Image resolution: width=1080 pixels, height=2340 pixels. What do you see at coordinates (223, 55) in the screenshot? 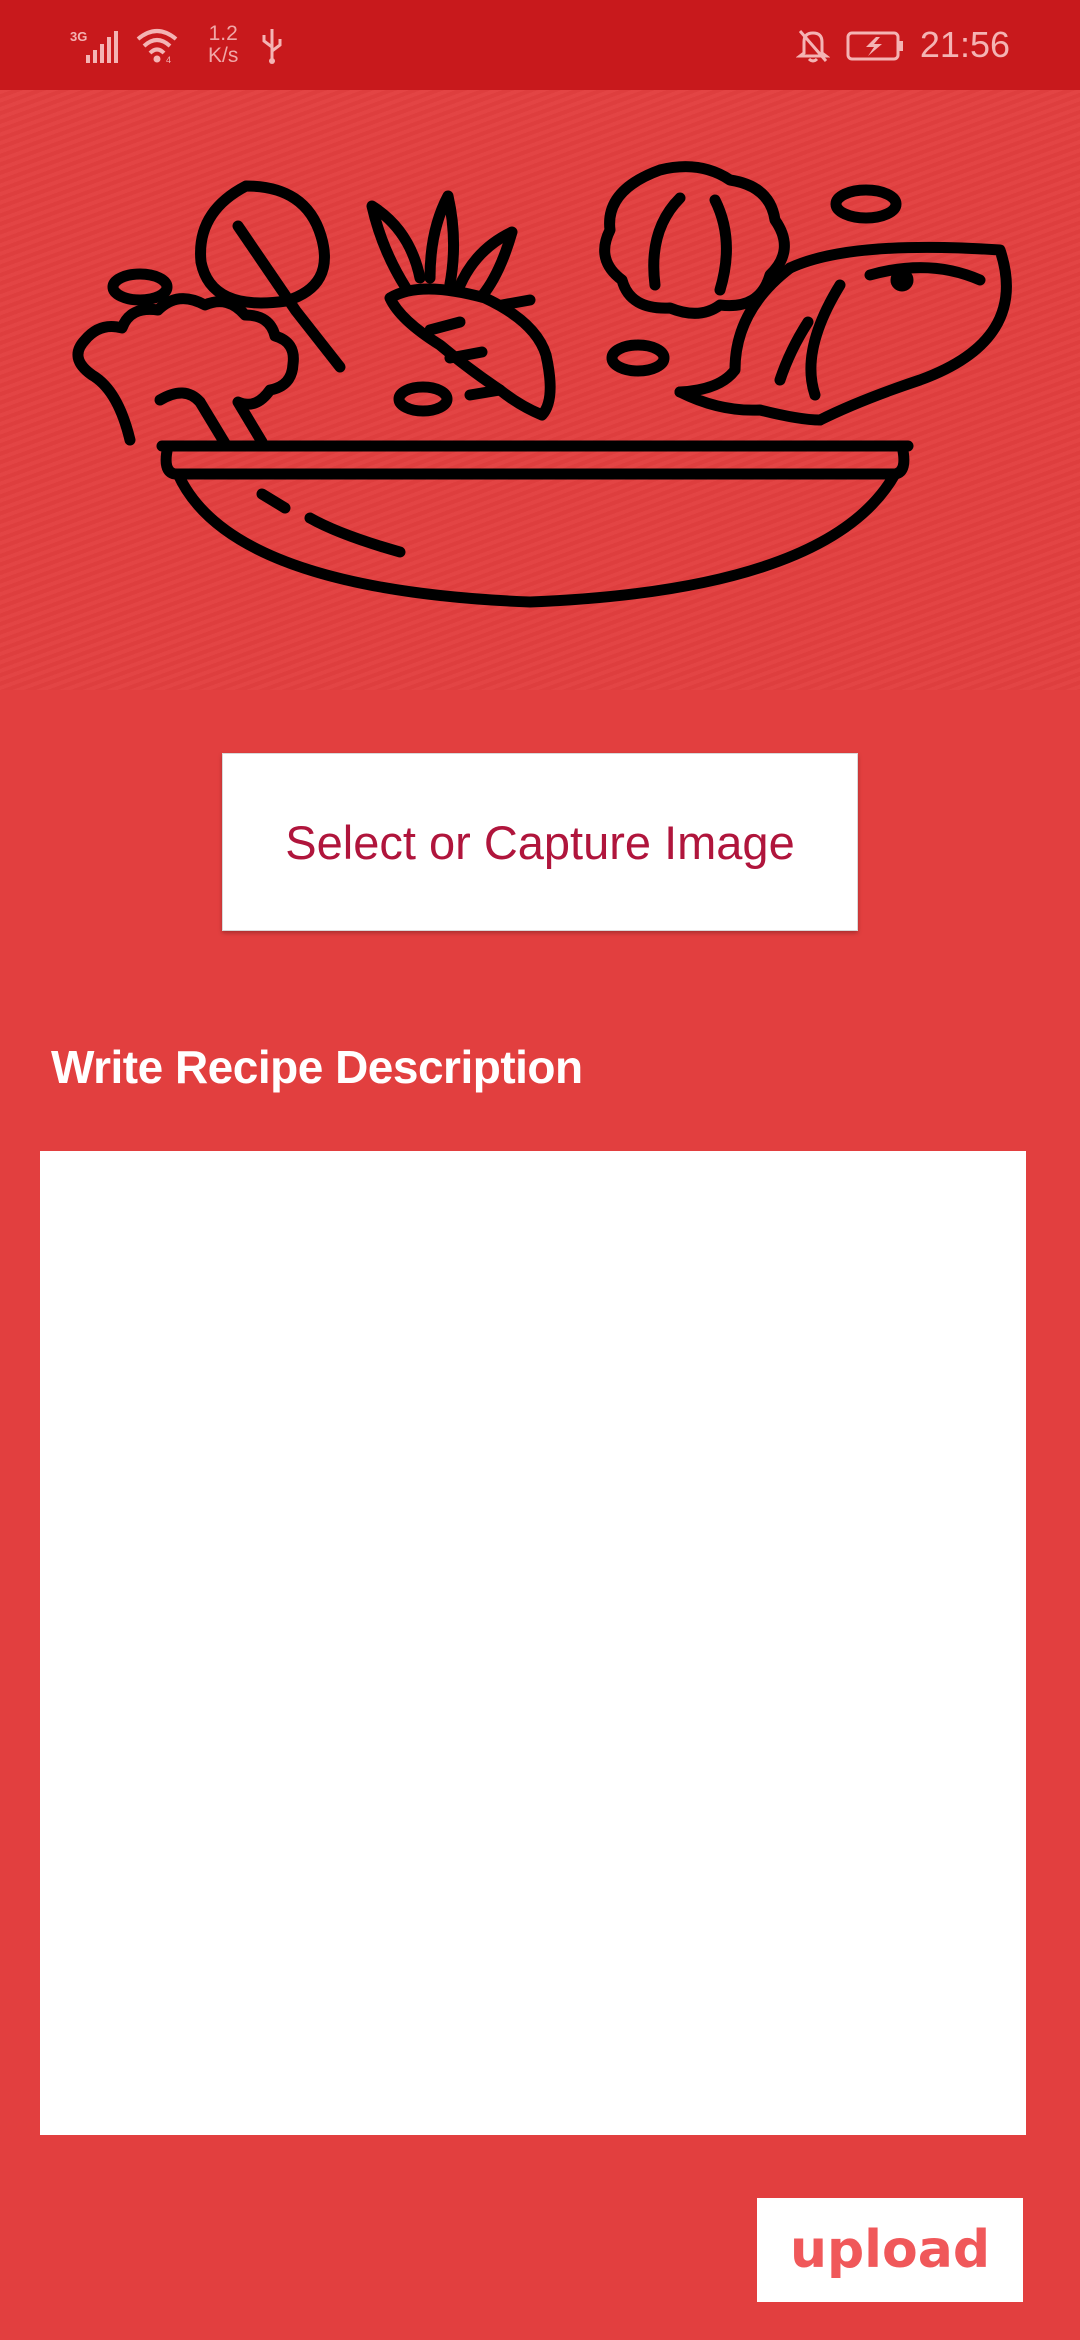
I see `speed-unit: K/s` at bounding box center [223, 55].